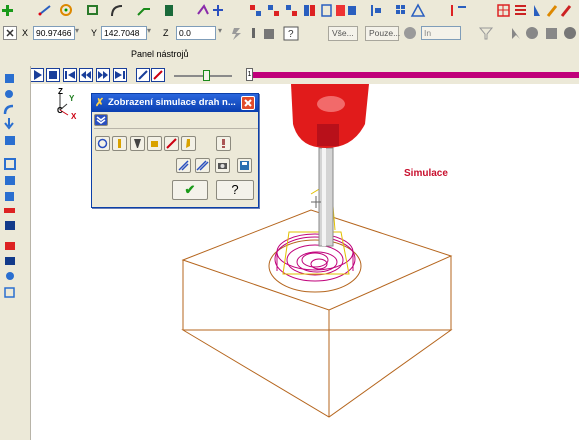 The image size is (579, 440). Describe the element at coordinates (101, 120) in the screenshot. I see `collapse-icon` at that location.